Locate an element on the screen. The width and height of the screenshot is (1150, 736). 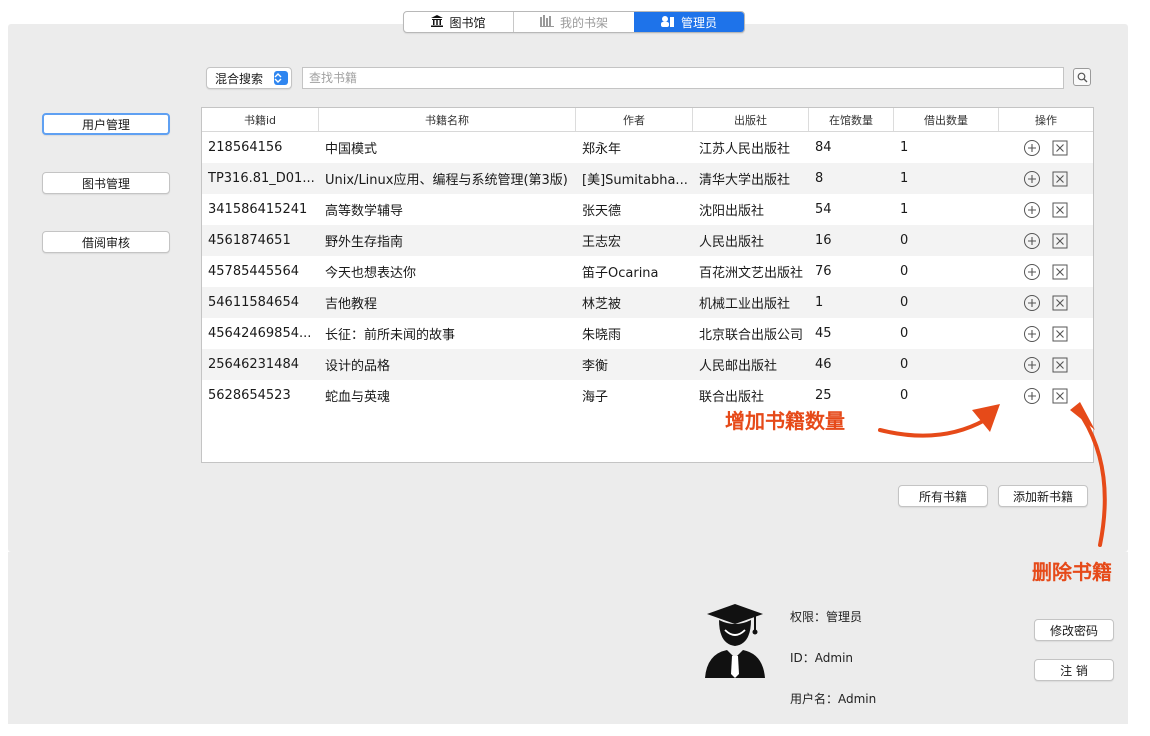
book-name-cell: 吉他教程 is located at coordinates (351, 304).